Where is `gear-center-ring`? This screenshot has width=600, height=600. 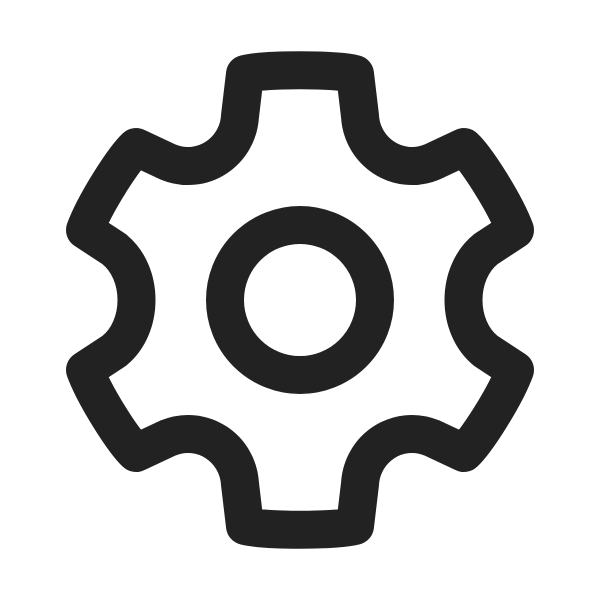
gear-center-ring is located at coordinates (300, 300).